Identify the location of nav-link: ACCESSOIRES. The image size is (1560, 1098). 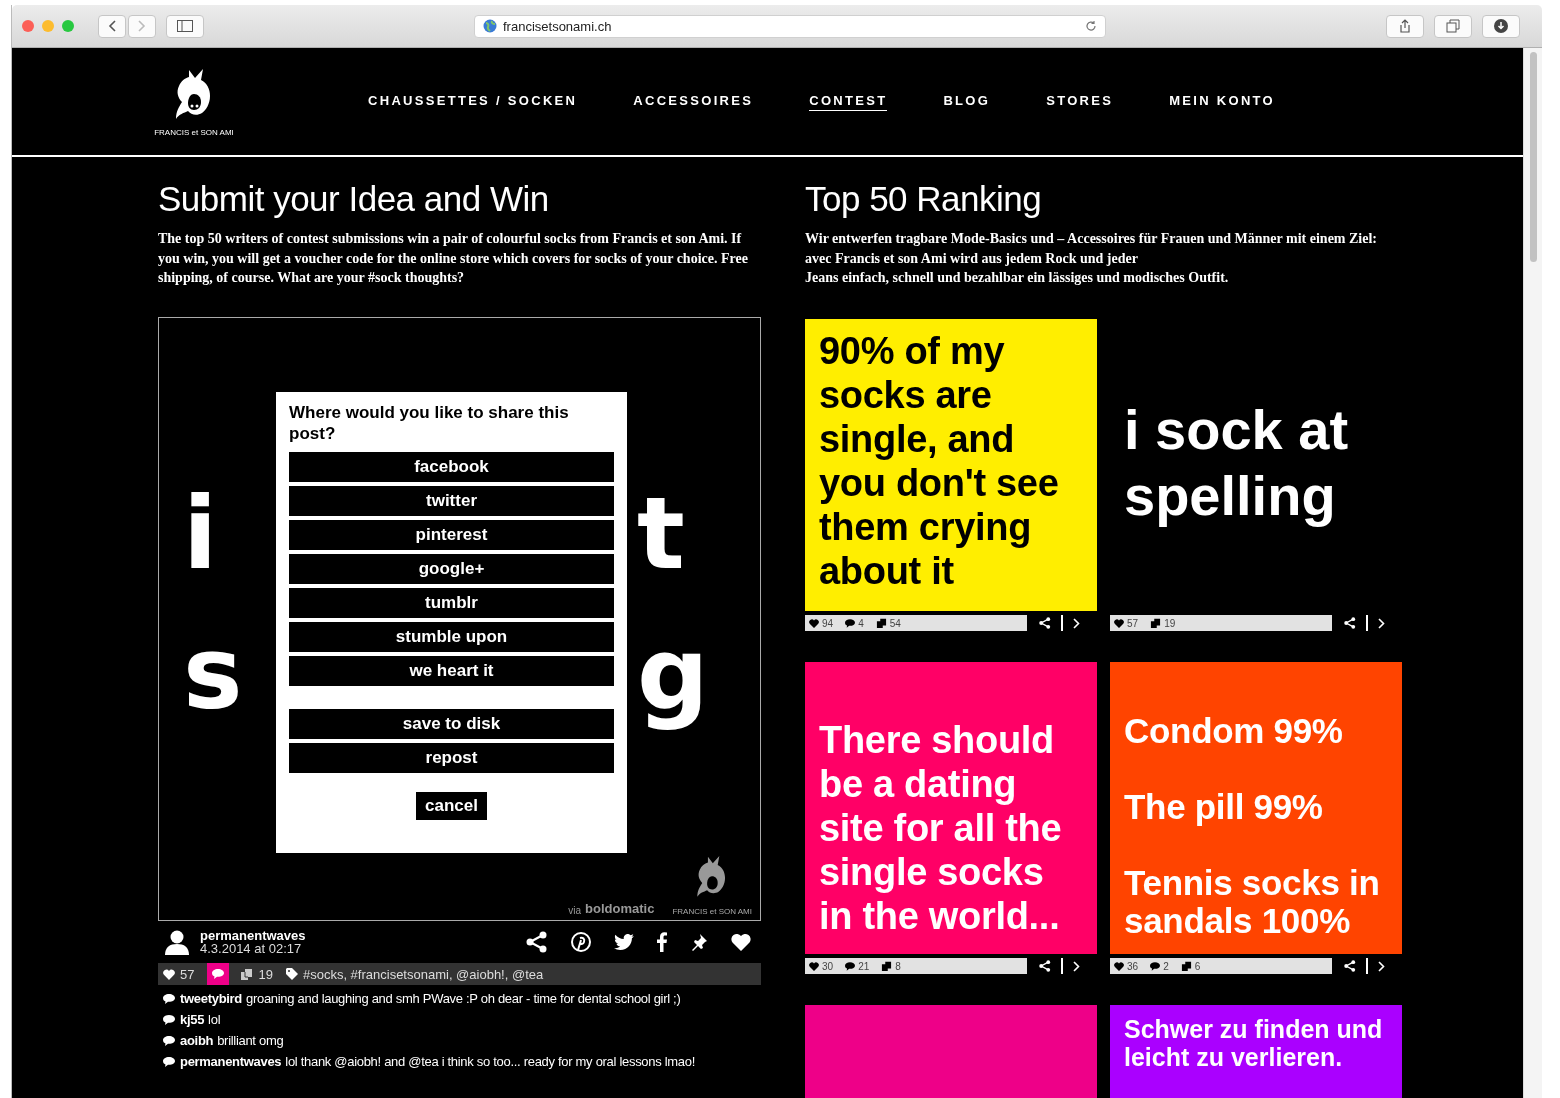
(693, 101).